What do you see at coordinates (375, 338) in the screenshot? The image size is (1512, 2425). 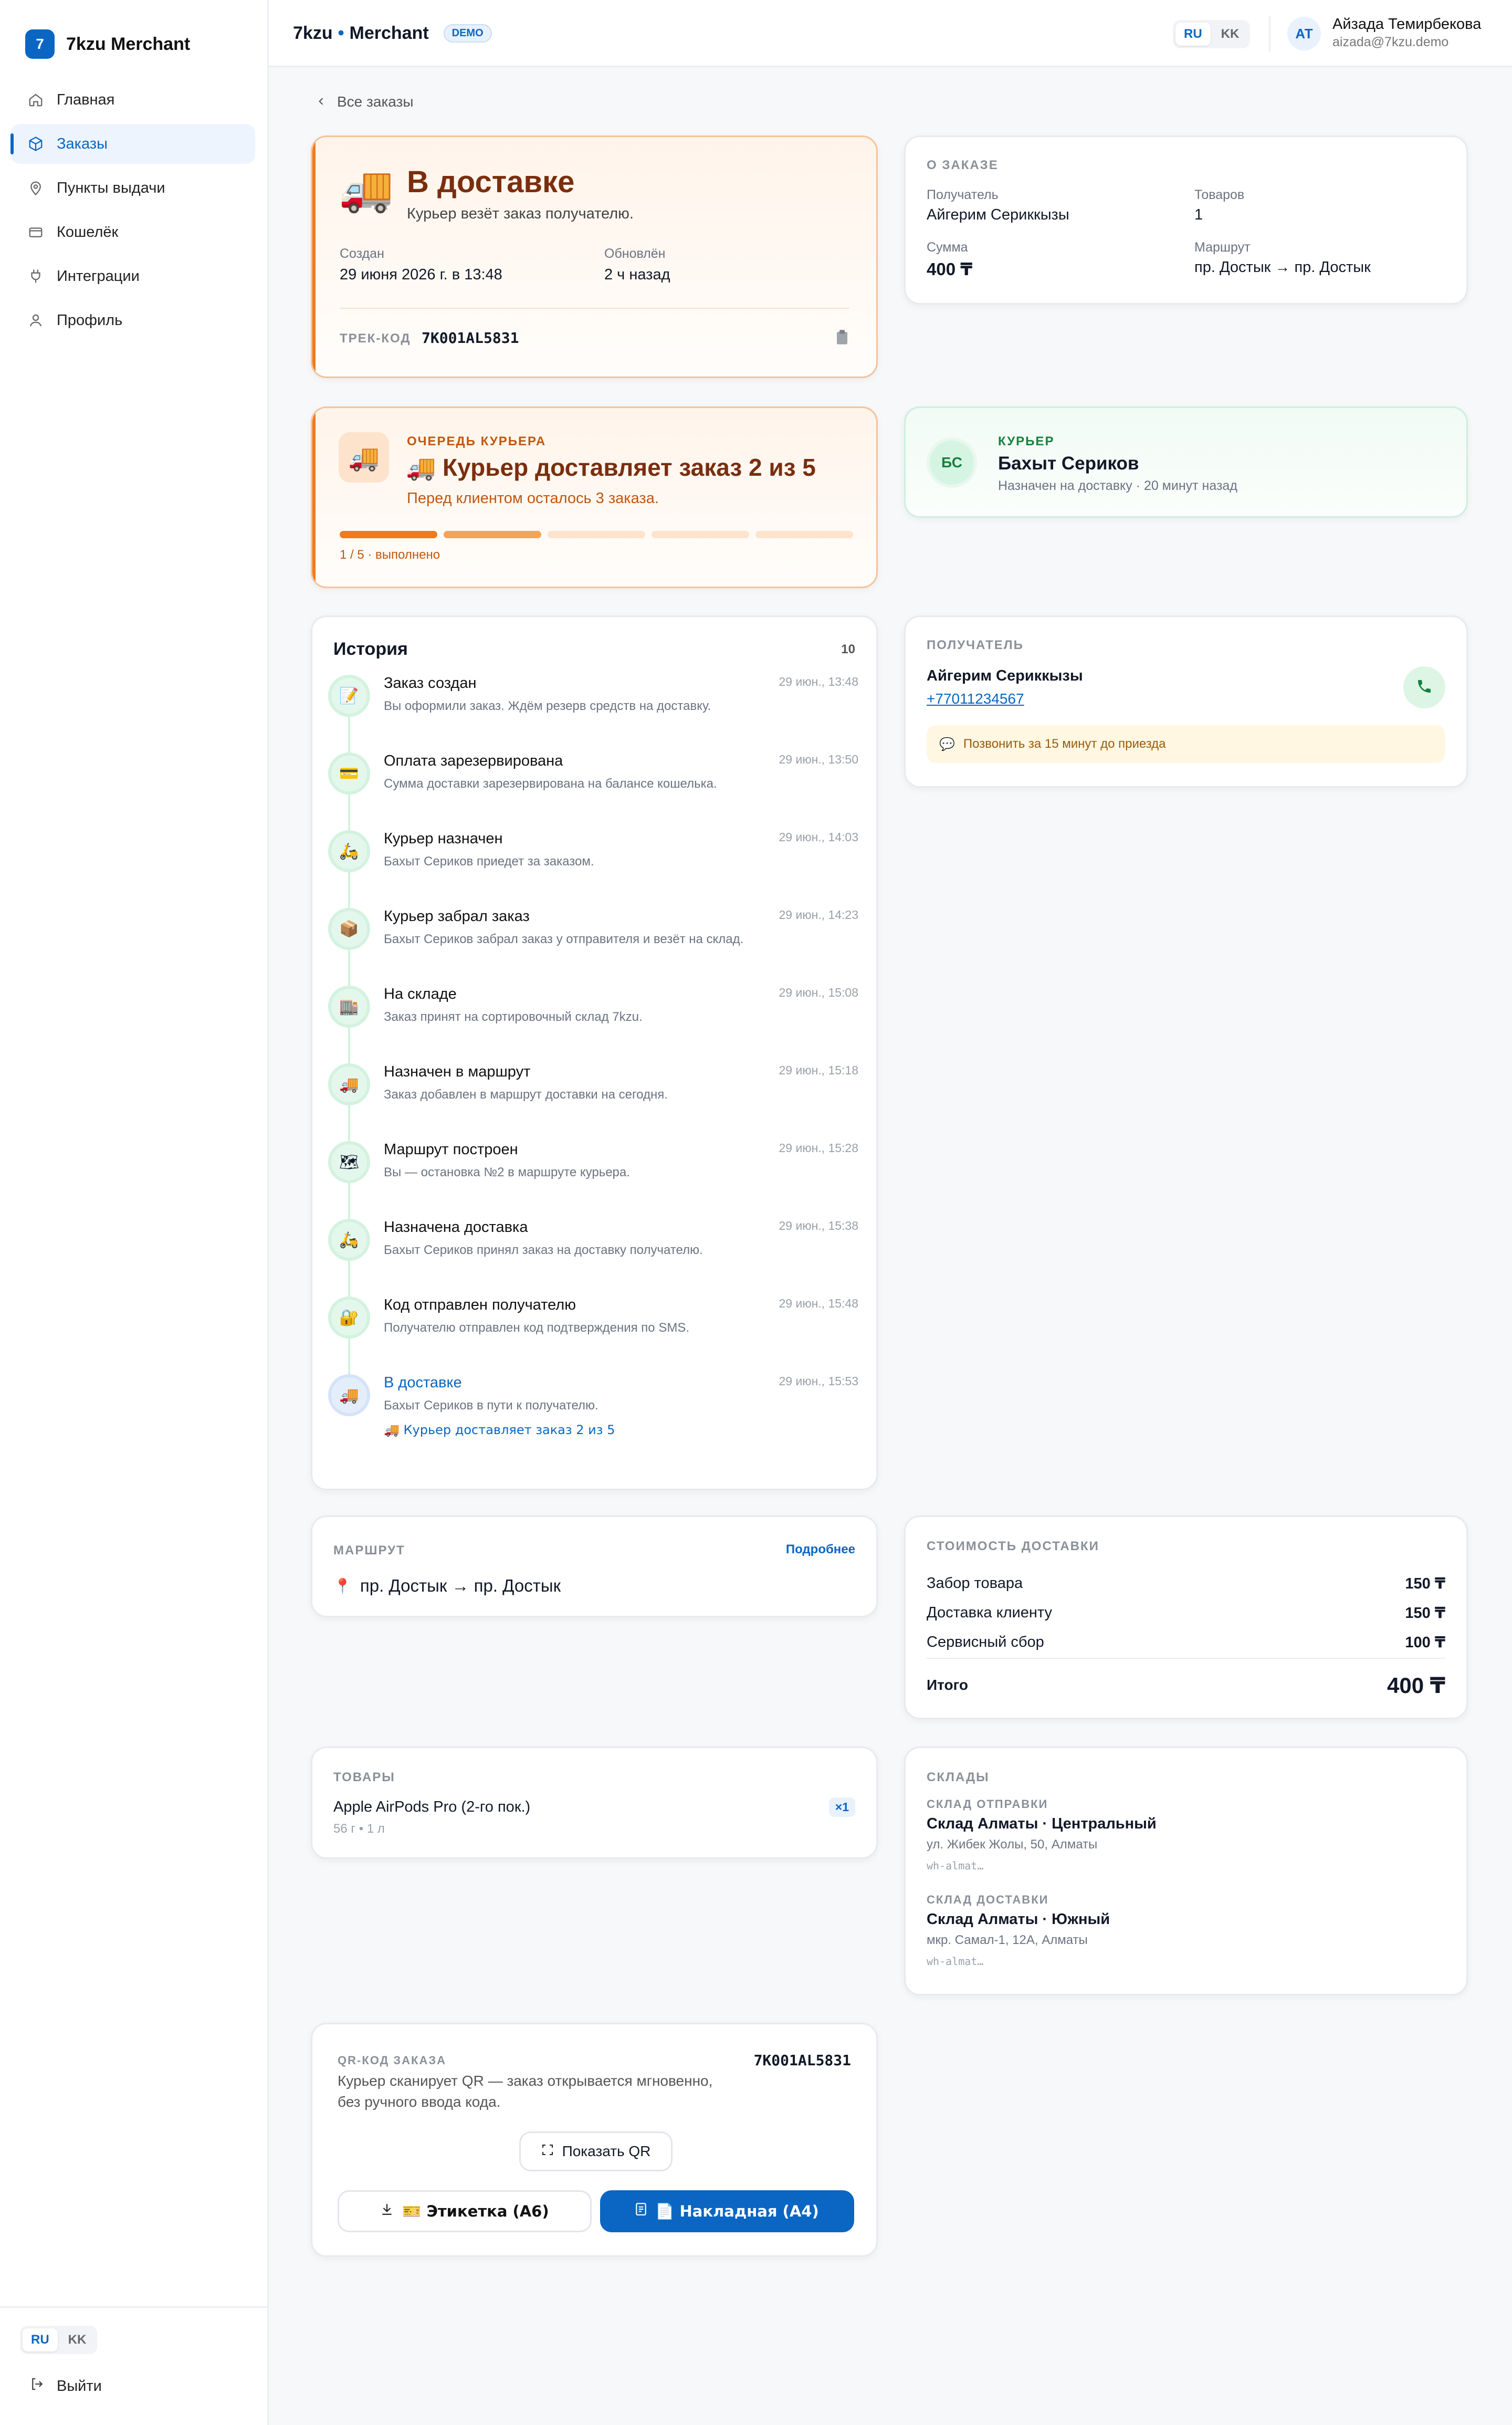 I see `track-label: ТРЕК-КОД` at bounding box center [375, 338].